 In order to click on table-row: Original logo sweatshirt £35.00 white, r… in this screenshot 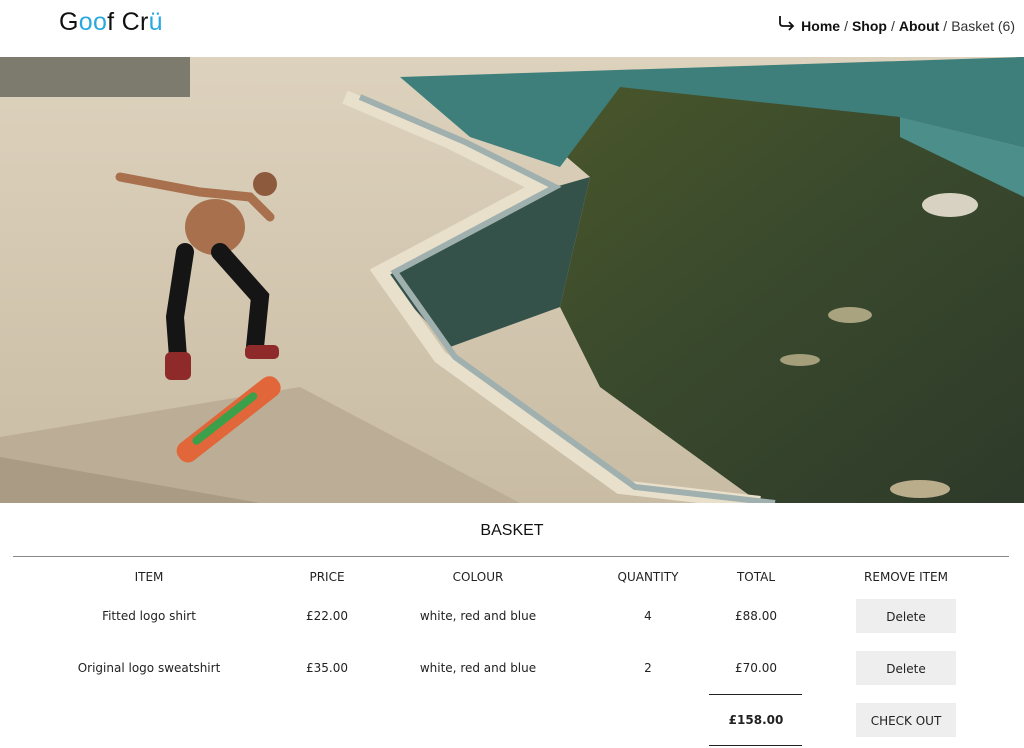, I will do `click(498, 668)`.